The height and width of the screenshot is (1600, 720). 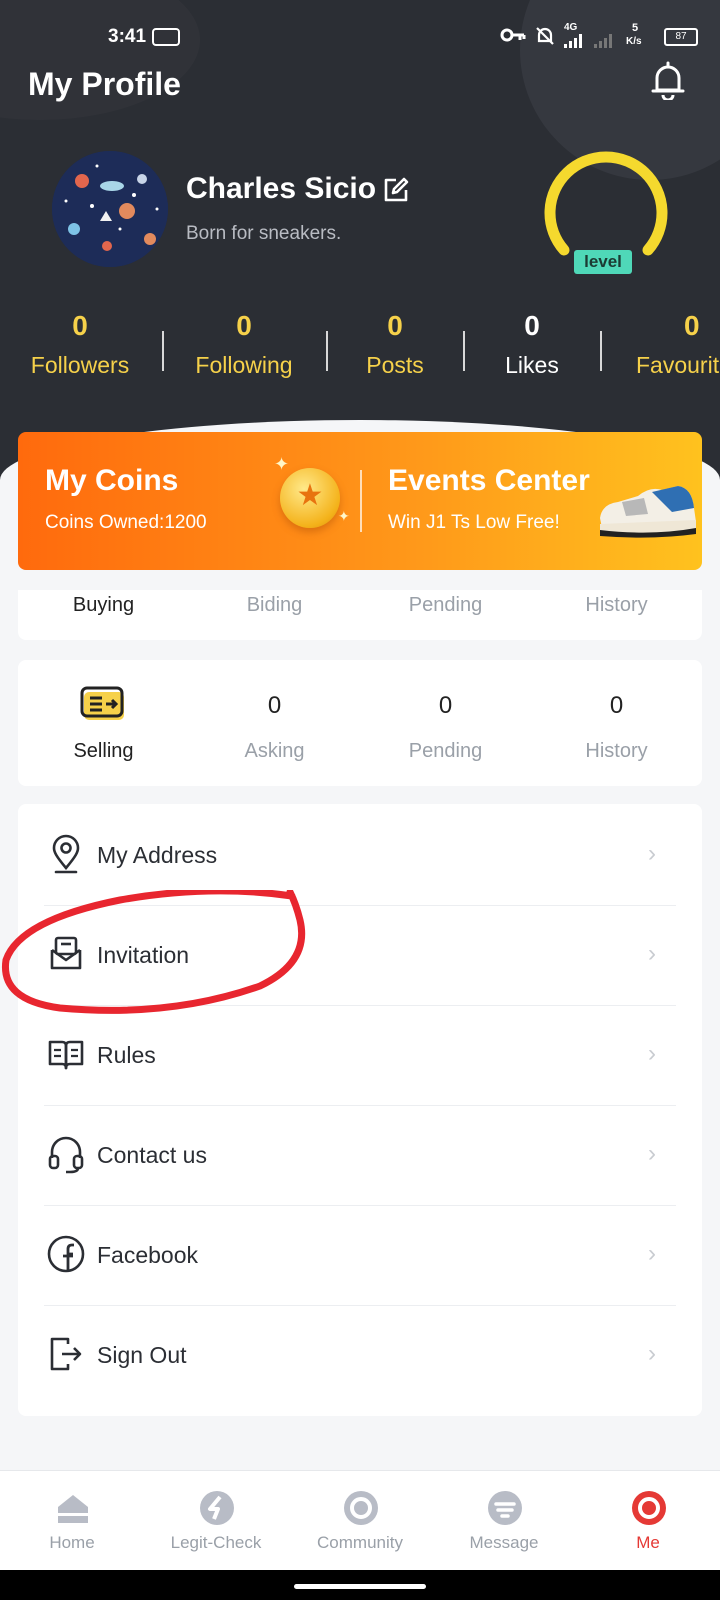 What do you see at coordinates (648, 512) in the screenshot?
I see `sneaker-icon` at bounding box center [648, 512].